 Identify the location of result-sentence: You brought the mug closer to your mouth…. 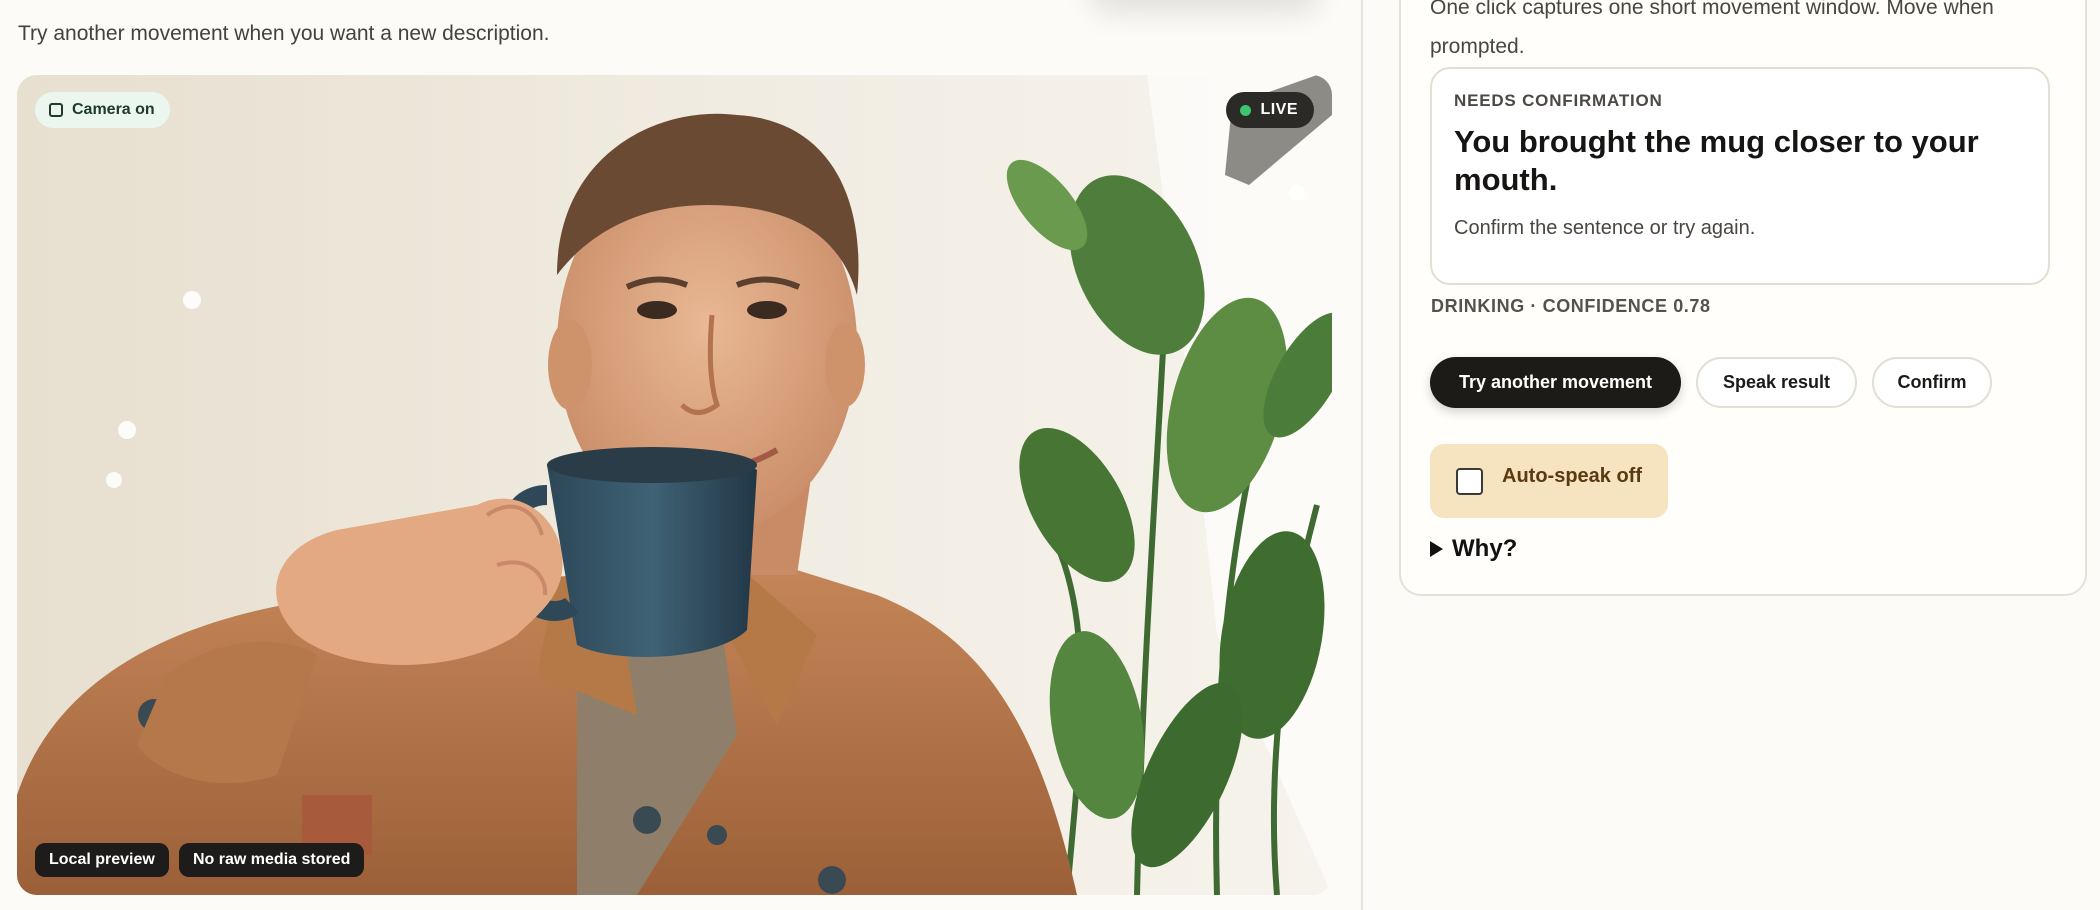
(1716, 160).